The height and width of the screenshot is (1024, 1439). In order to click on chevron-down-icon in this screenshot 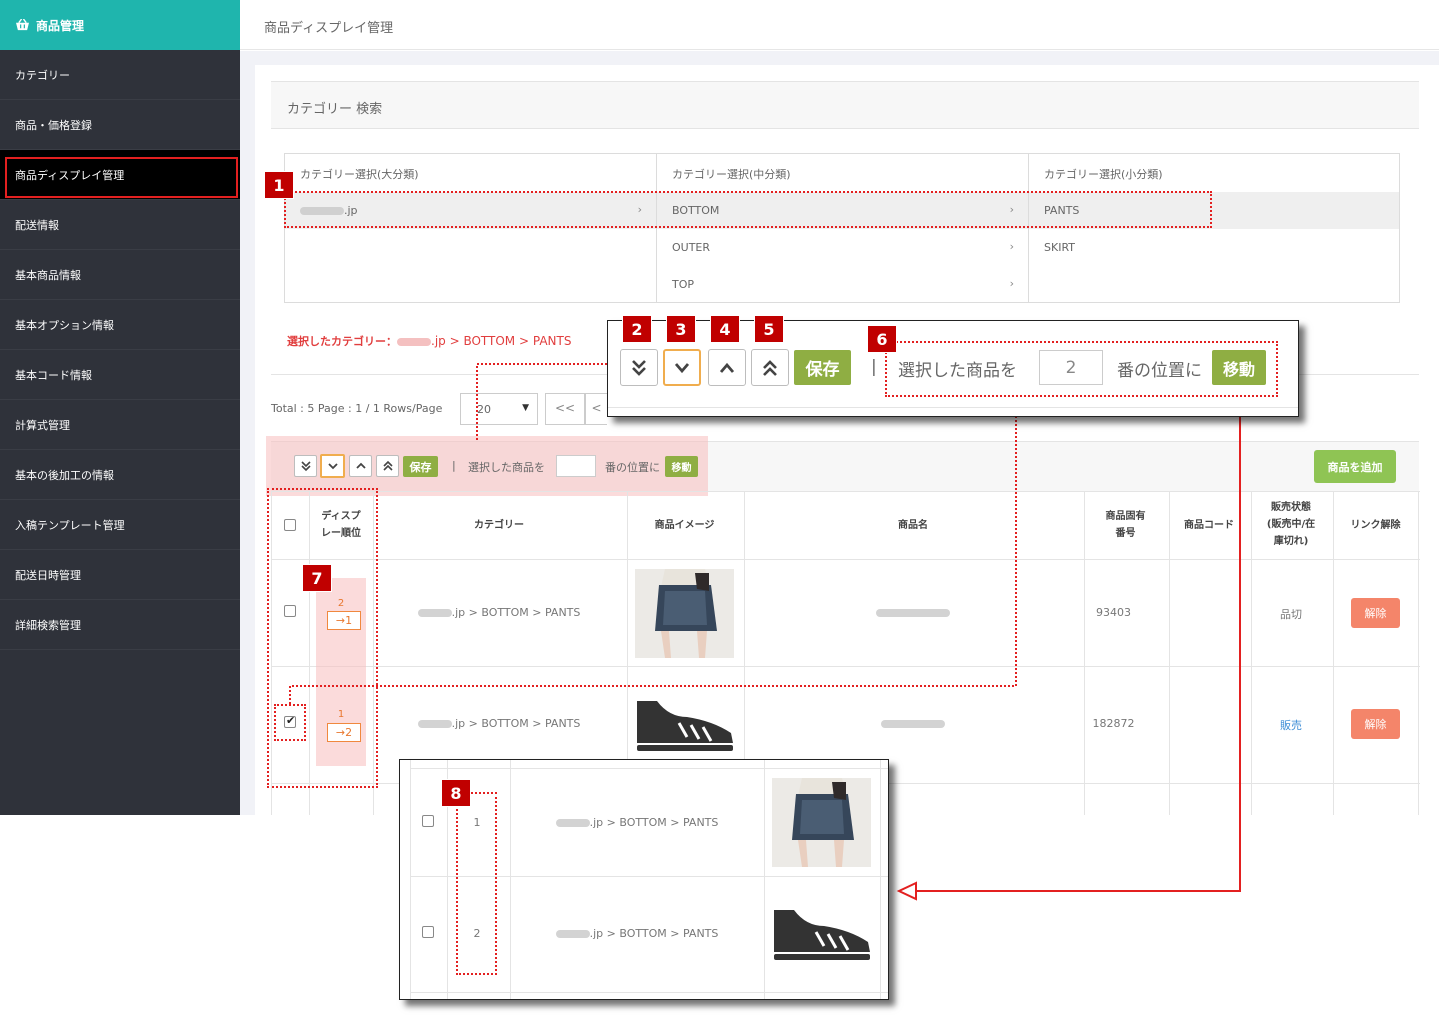, I will do `click(682, 367)`.